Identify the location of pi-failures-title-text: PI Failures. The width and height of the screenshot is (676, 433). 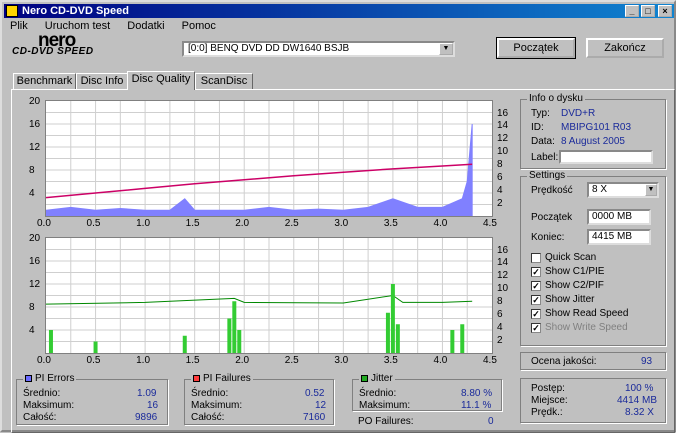
(227, 378).